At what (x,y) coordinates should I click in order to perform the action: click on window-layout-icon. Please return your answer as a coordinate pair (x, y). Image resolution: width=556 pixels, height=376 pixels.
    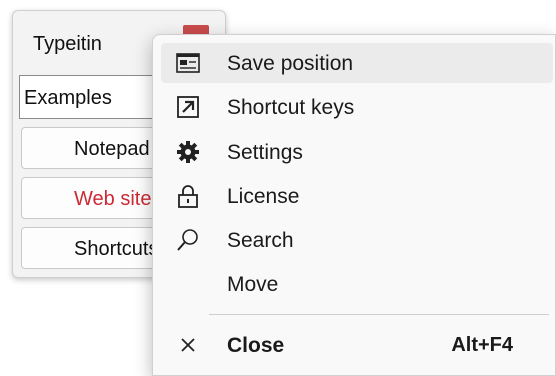
    Looking at the image, I should click on (188, 63).